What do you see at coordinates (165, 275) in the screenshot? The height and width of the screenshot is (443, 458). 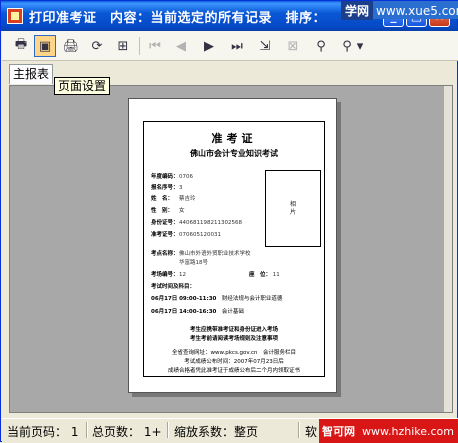 I see `room-label: 考场编号：` at bounding box center [165, 275].